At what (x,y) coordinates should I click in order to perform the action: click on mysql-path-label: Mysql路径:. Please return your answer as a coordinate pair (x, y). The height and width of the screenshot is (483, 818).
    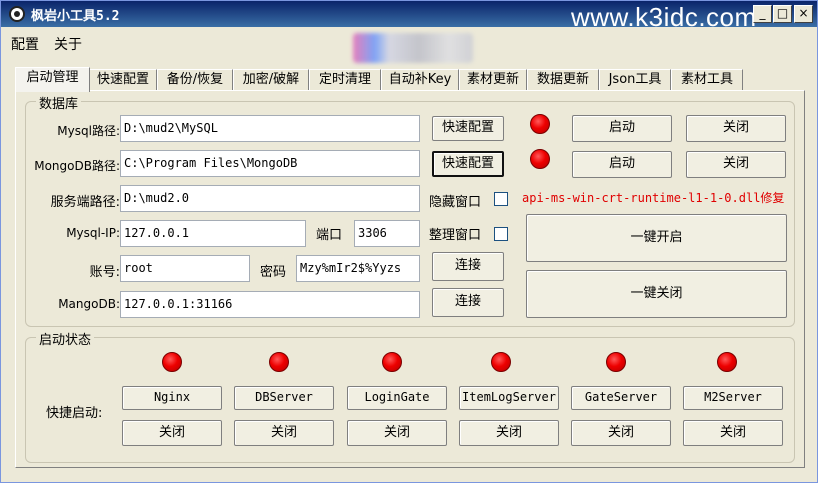
    Looking at the image, I should click on (88, 131).